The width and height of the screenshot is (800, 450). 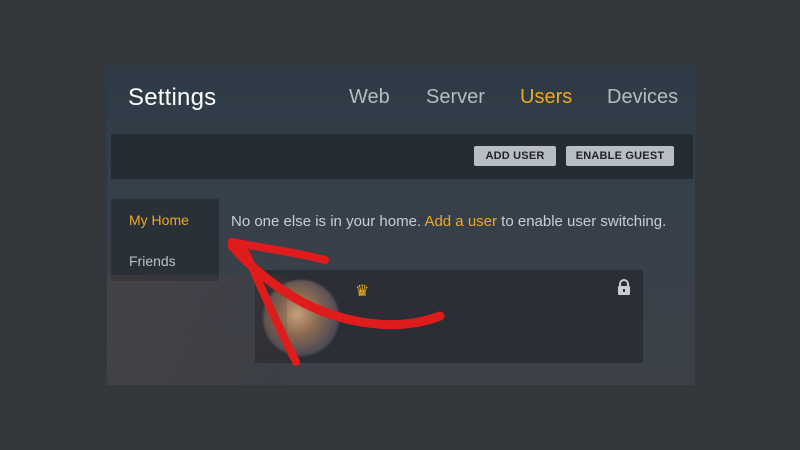 What do you see at coordinates (460, 221) in the screenshot?
I see `add-user-link: Add a user` at bounding box center [460, 221].